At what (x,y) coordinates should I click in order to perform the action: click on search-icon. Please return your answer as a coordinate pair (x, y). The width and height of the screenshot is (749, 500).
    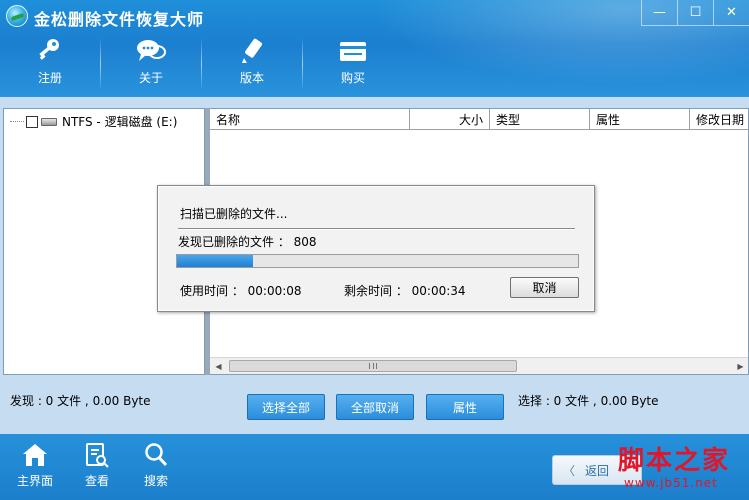
    Looking at the image, I should click on (156, 455).